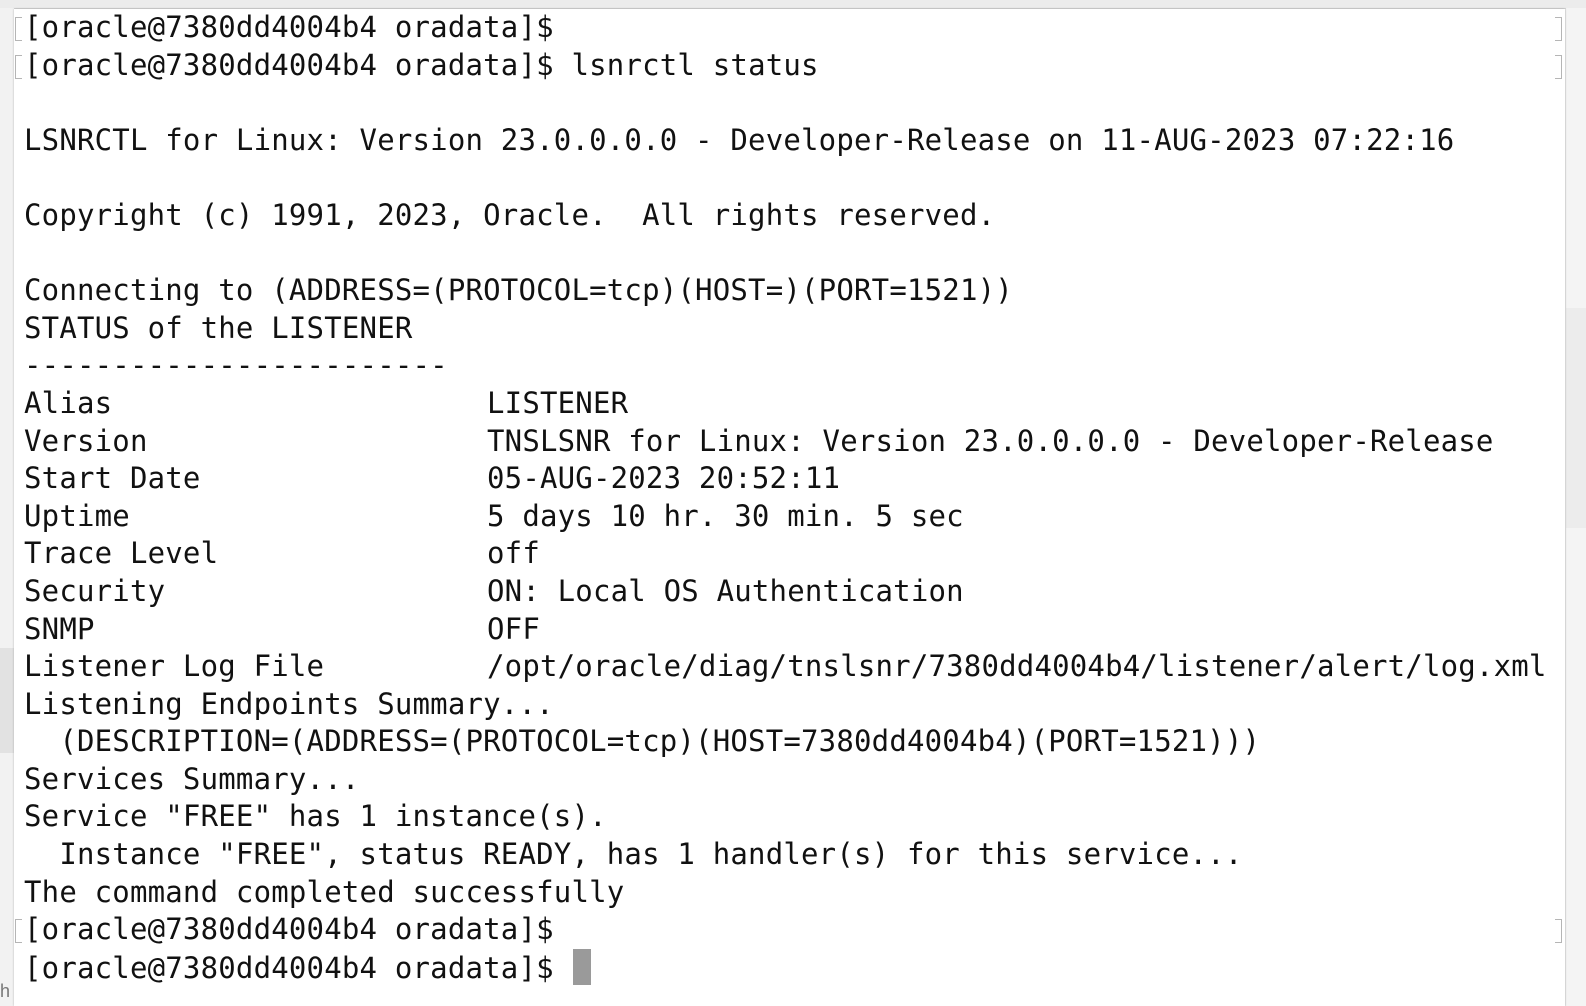  Describe the element at coordinates (218, 327) in the screenshot. I see `status-heading: STATUS of the LISTENER` at that location.